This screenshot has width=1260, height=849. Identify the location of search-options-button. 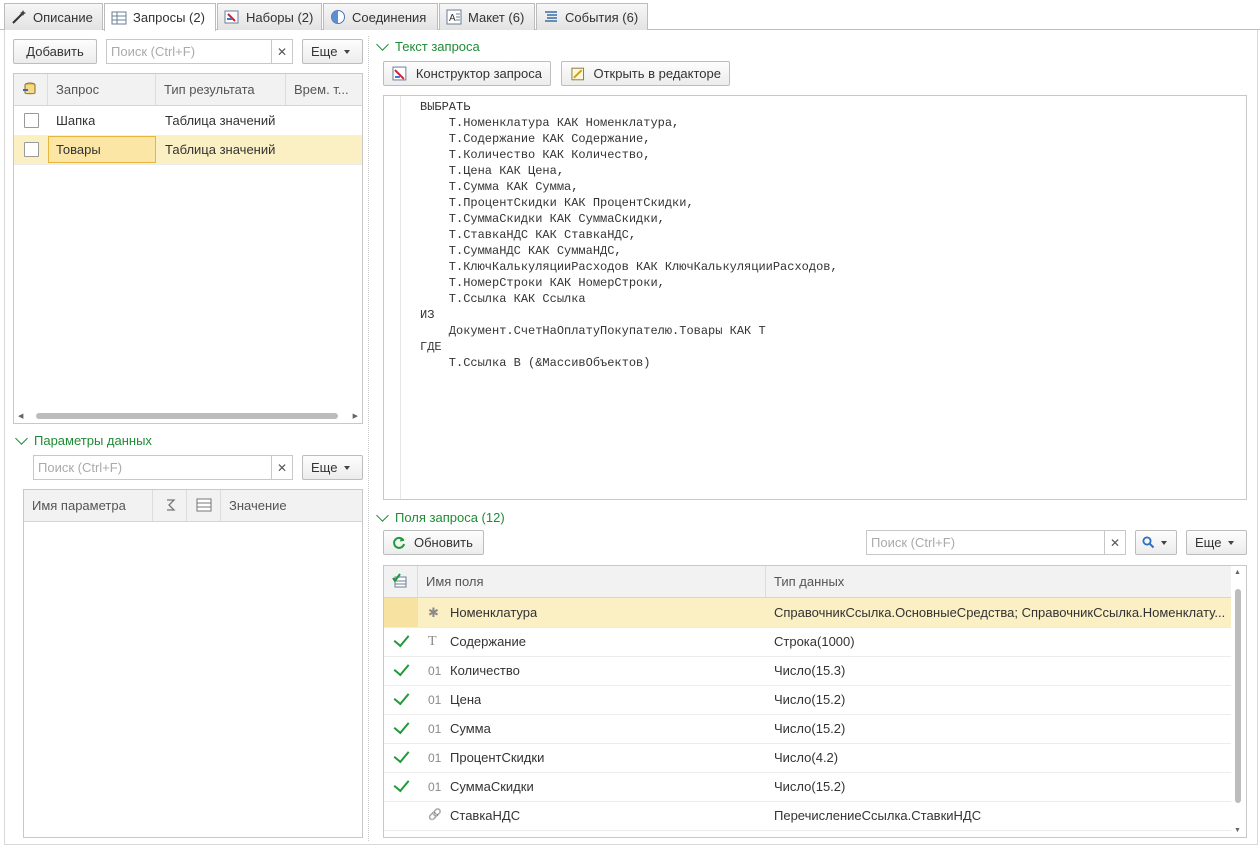
(1156, 542).